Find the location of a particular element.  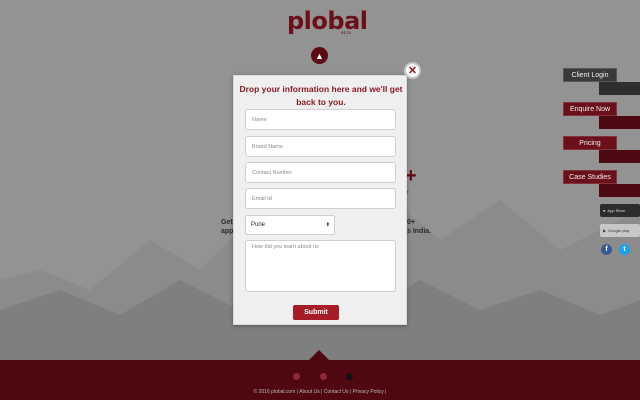

city-select-value: Pune is located at coordinates (258, 225).